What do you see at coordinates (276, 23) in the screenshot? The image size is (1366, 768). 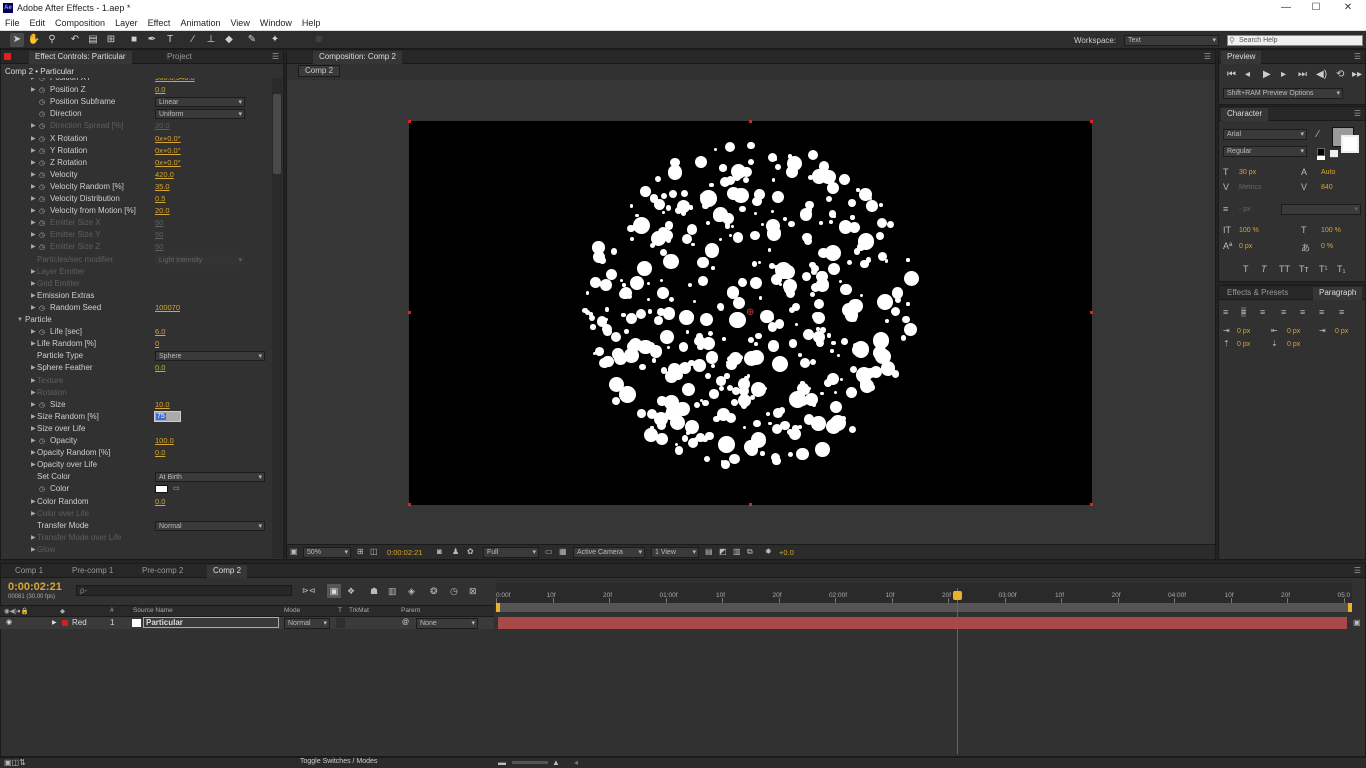 I see `menu-window: Window` at bounding box center [276, 23].